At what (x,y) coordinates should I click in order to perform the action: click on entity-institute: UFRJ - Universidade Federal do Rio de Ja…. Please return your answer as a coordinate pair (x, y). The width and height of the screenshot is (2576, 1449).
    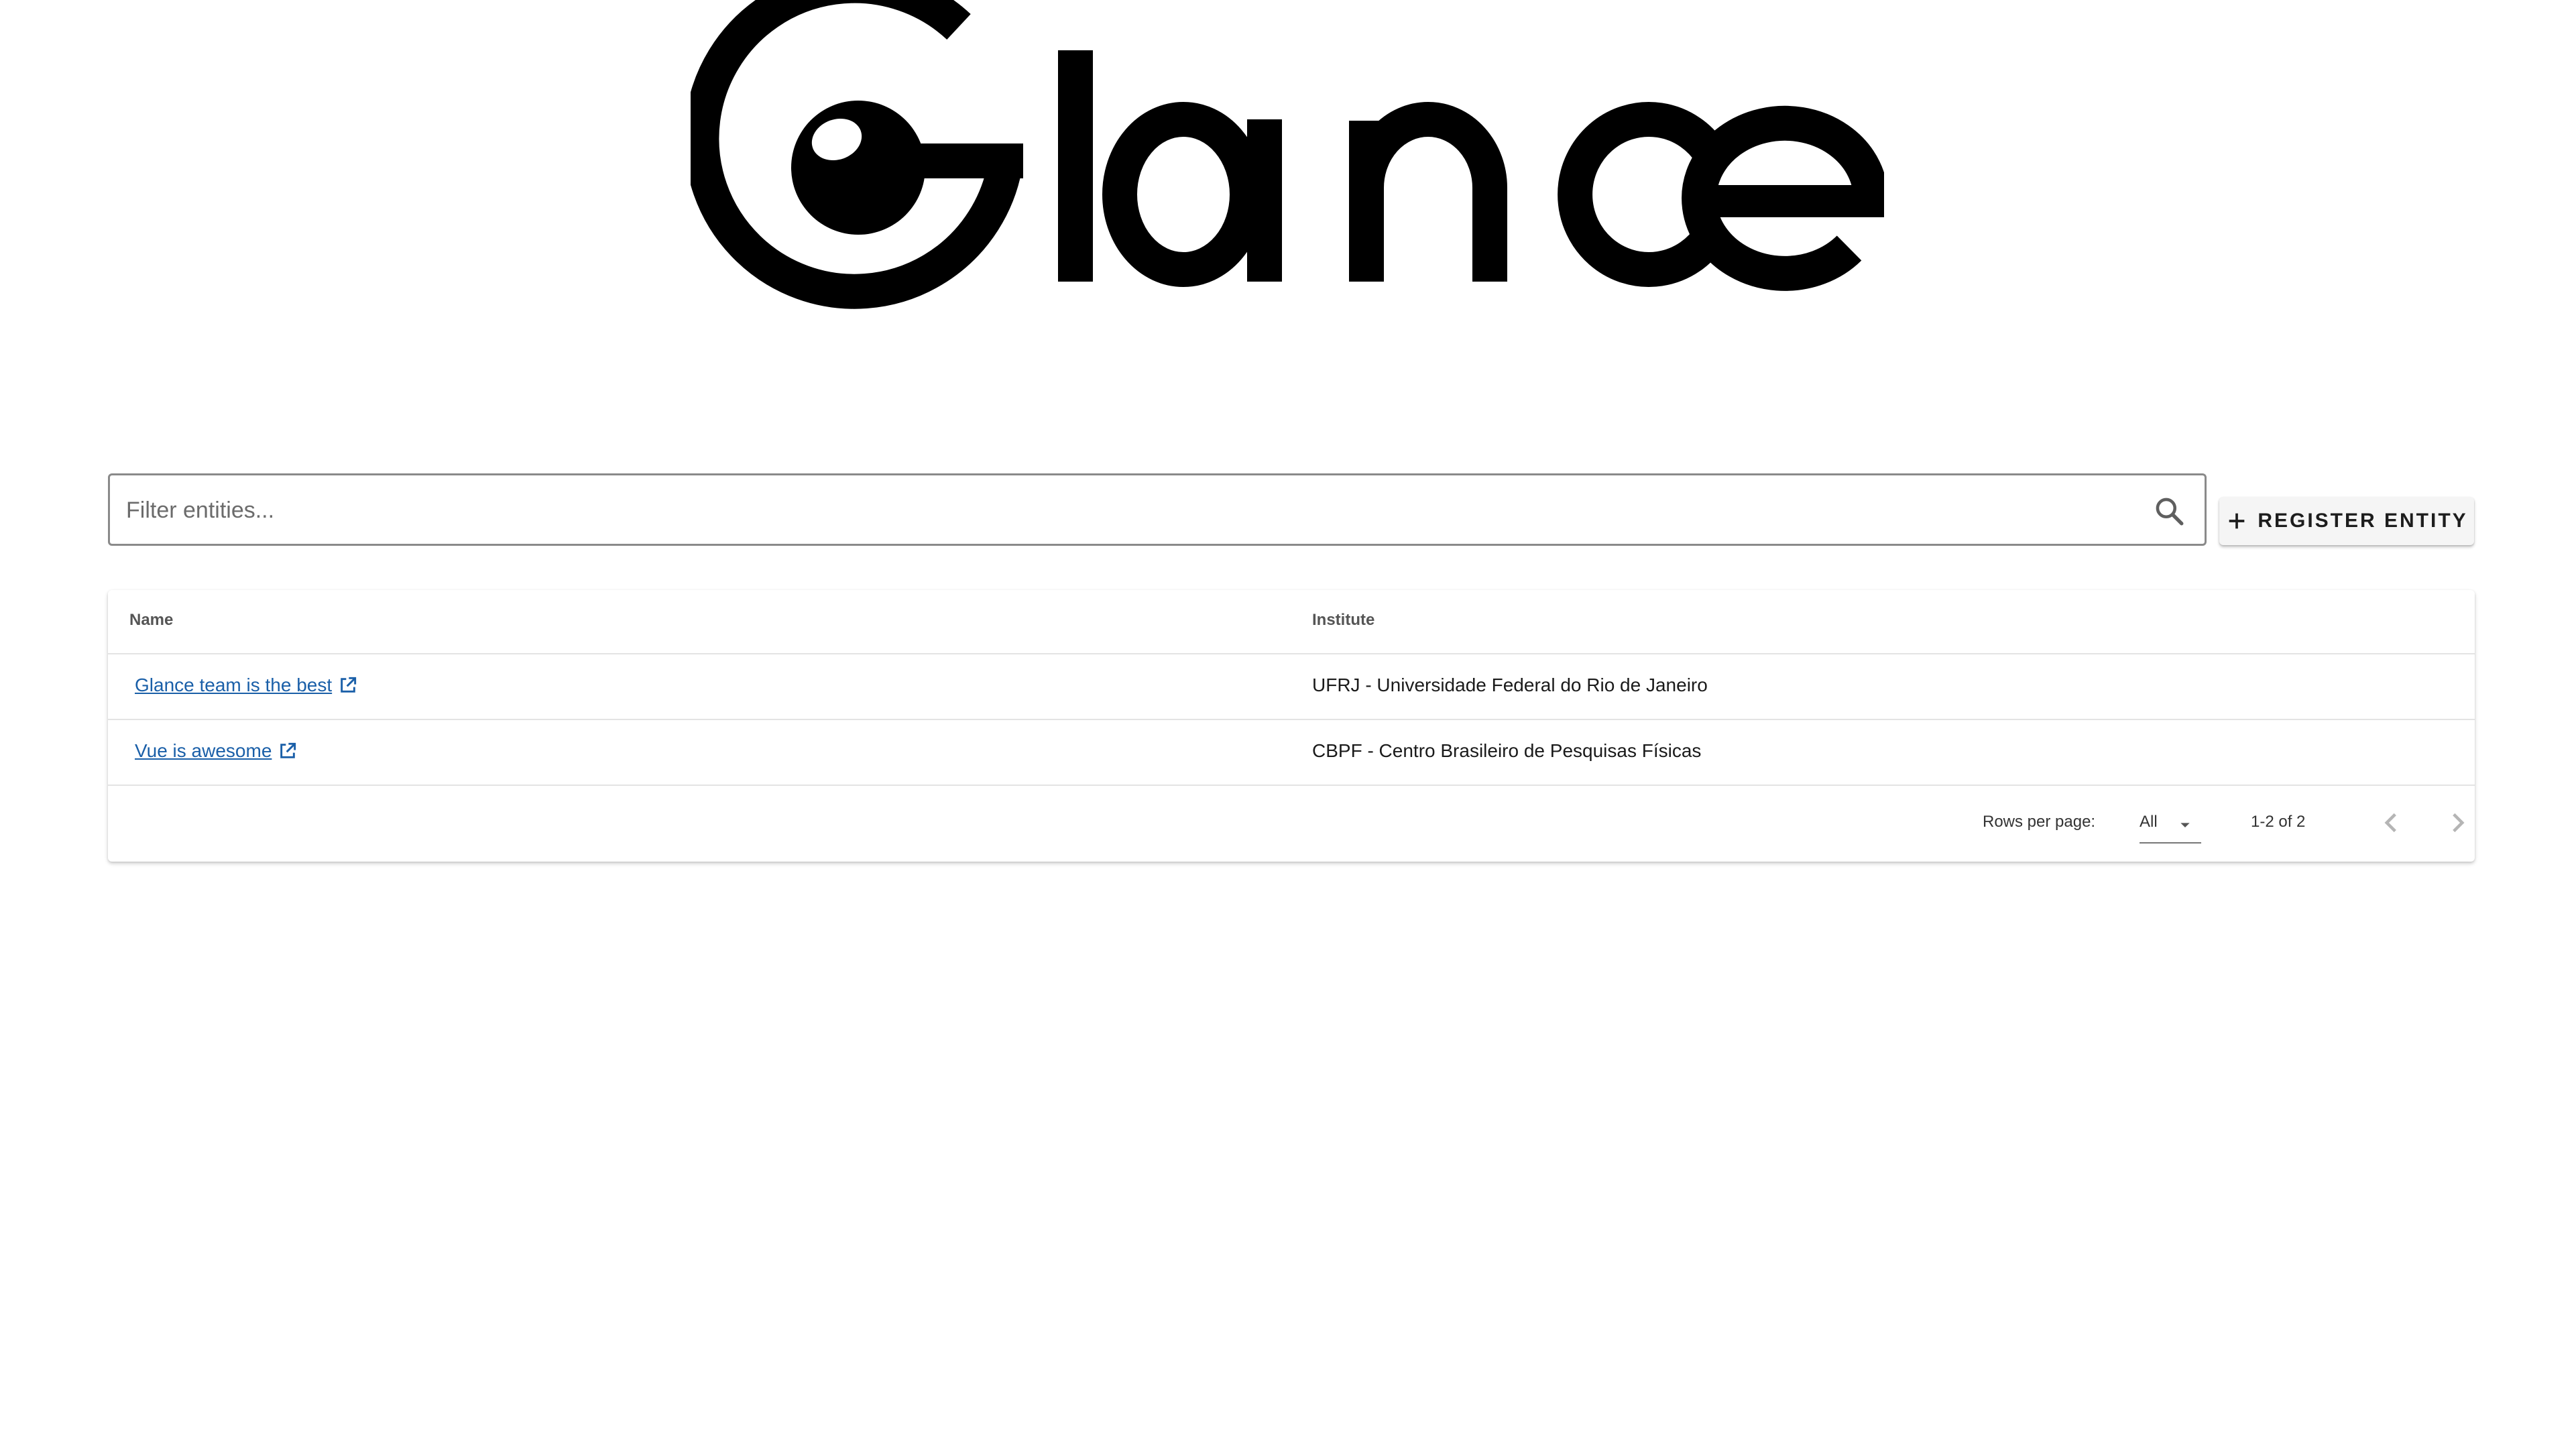
    Looking at the image, I should click on (1510, 685).